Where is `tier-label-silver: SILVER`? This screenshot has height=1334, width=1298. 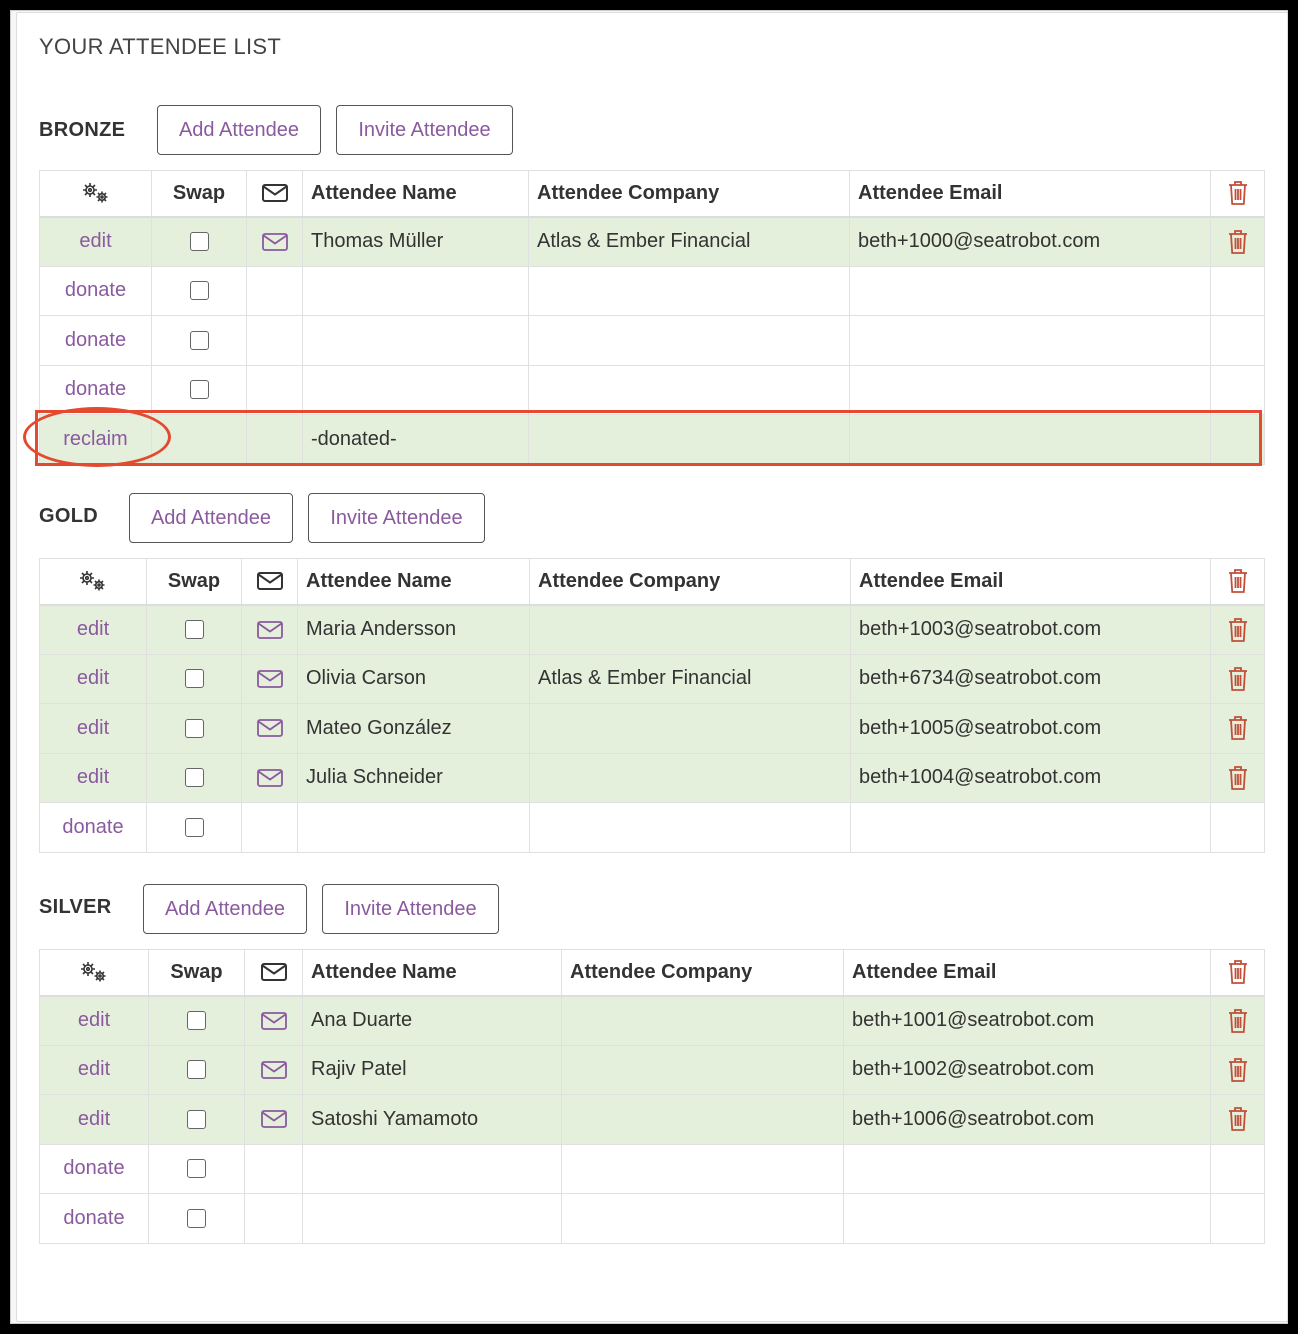
tier-label-silver: SILVER is located at coordinates (75, 907).